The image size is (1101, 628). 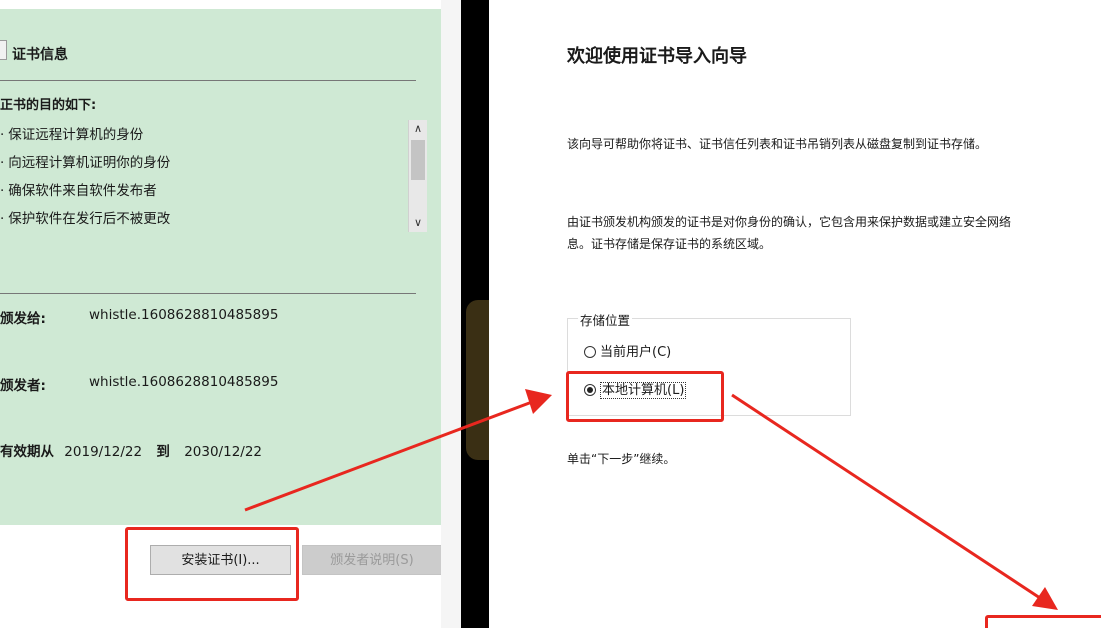 What do you see at coordinates (85, 163) in the screenshot?
I see `list-item: · 向远程计算机证明你的身份` at bounding box center [85, 163].